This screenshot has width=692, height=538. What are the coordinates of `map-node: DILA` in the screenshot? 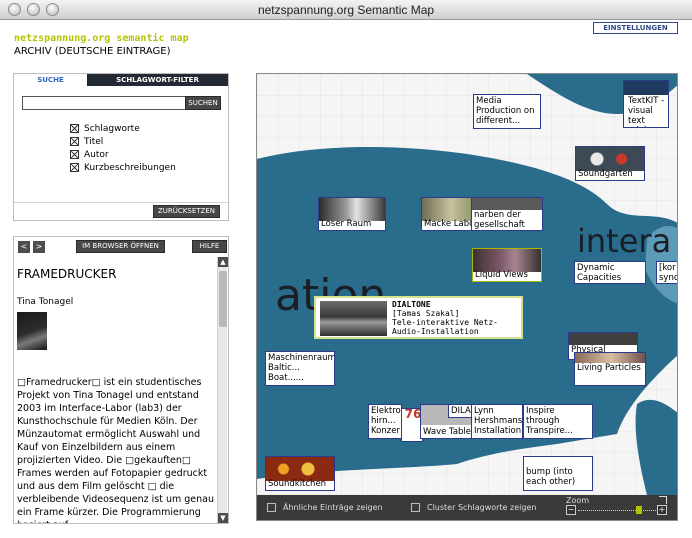 It's located at (460, 411).